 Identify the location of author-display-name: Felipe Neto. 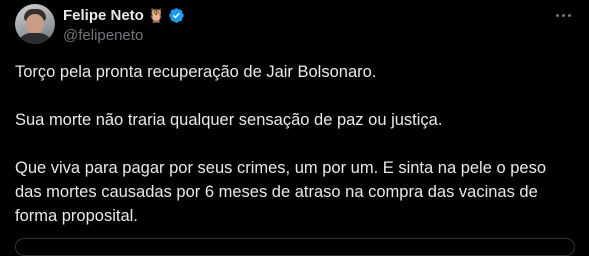
(103, 15).